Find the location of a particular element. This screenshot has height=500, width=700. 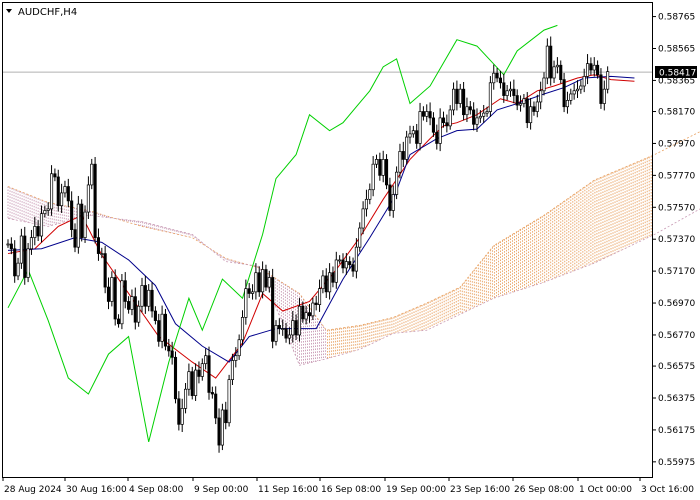

y-tick-label: 0.58565 is located at coordinates (676, 49).